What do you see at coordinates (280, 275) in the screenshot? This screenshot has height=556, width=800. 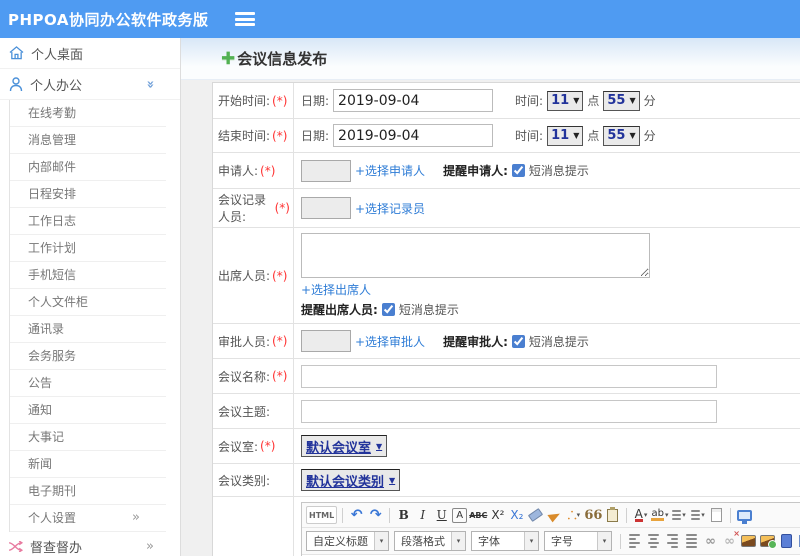 I see `required-marker: (*)` at bounding box center [280, 275].